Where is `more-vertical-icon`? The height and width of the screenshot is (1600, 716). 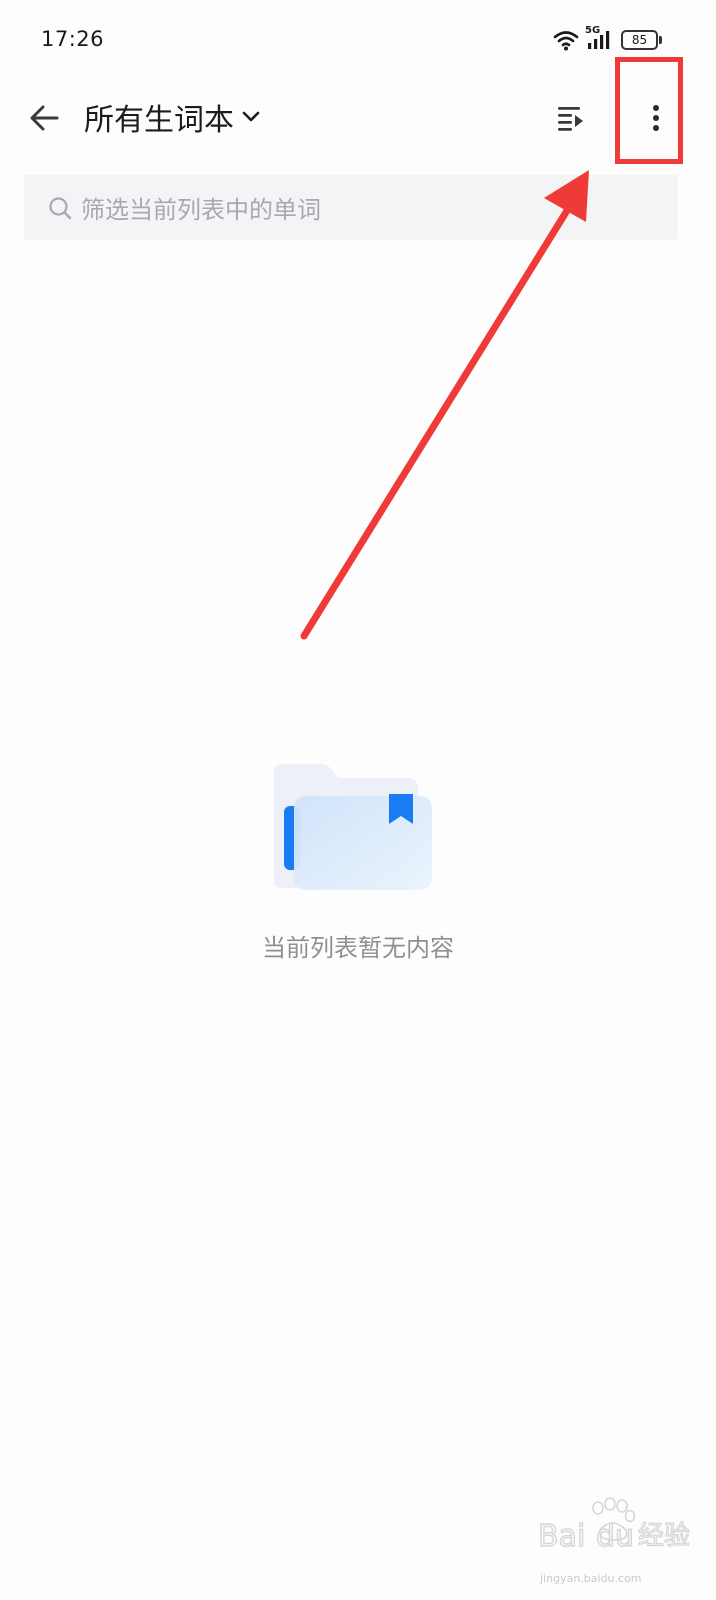
more-vertical-icon is located at coordinates (656, 118).